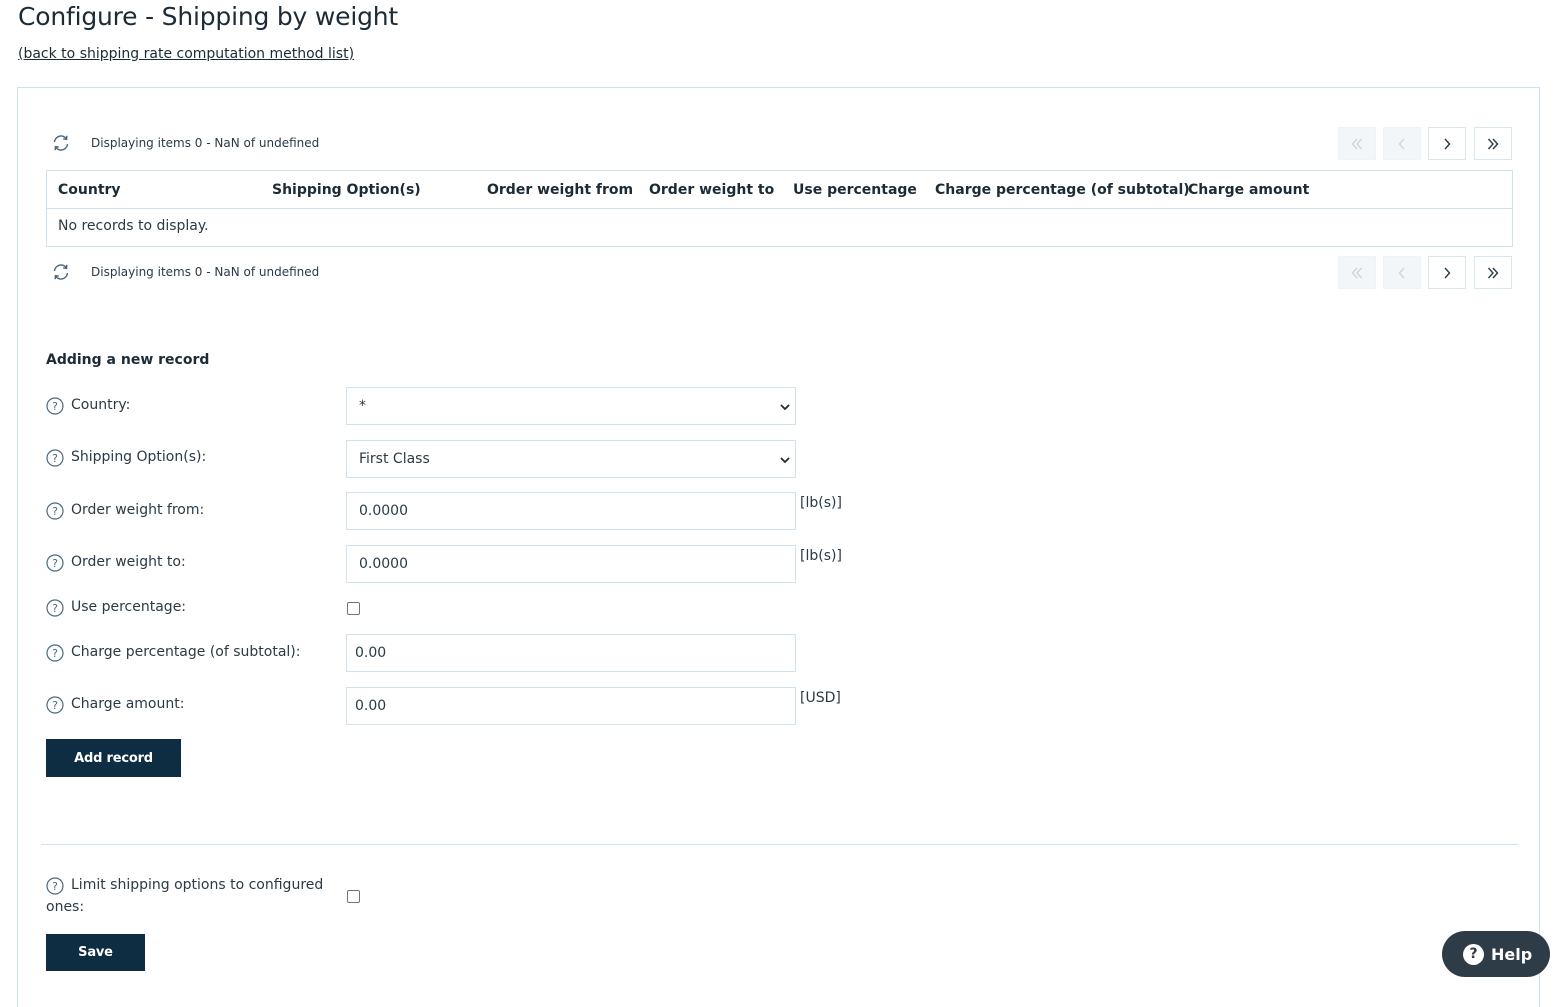 The height and width of the screenshot is (1007, 1554). What do you see at coordinates (855, 190) in the screenshot?
I see `column-header-use-percentage: Use percentage` at bounding box center [855, 190].